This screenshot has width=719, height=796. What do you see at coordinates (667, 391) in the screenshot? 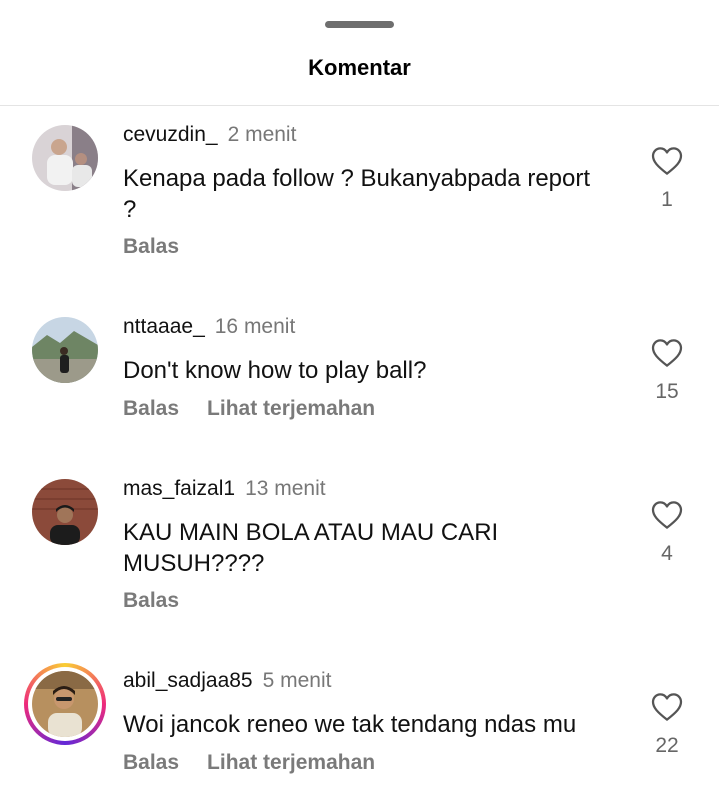
I see `like-count: 15` at bounding box center [667, 391].